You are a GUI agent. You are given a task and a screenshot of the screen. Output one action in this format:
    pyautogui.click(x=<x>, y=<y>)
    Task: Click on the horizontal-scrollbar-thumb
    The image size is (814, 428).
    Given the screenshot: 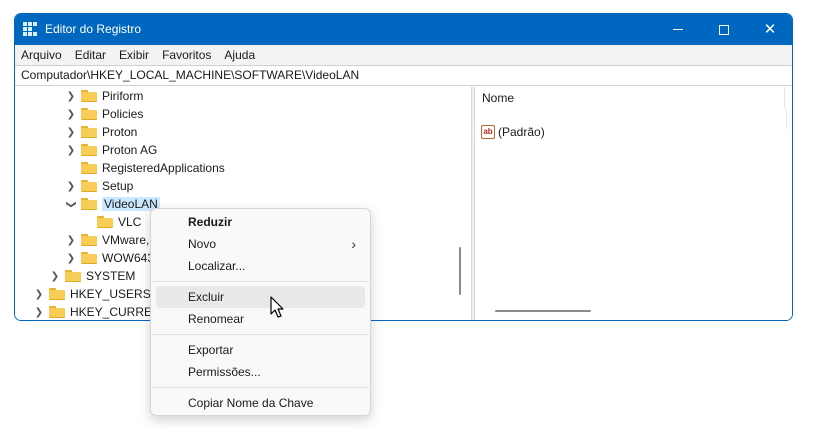 What is the action you would take?
    pyautogui.click(x=543, y=311)
    